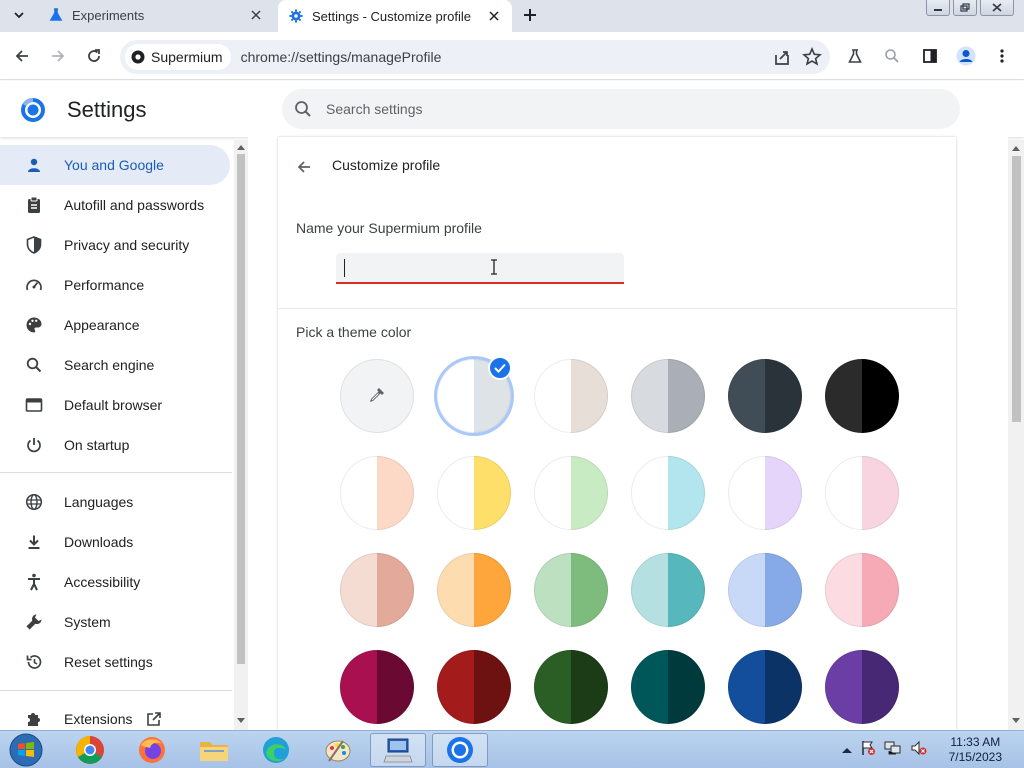 This screenshot has height=768, width=1024. I want to click on back-arrow-button, so click(304, 167).